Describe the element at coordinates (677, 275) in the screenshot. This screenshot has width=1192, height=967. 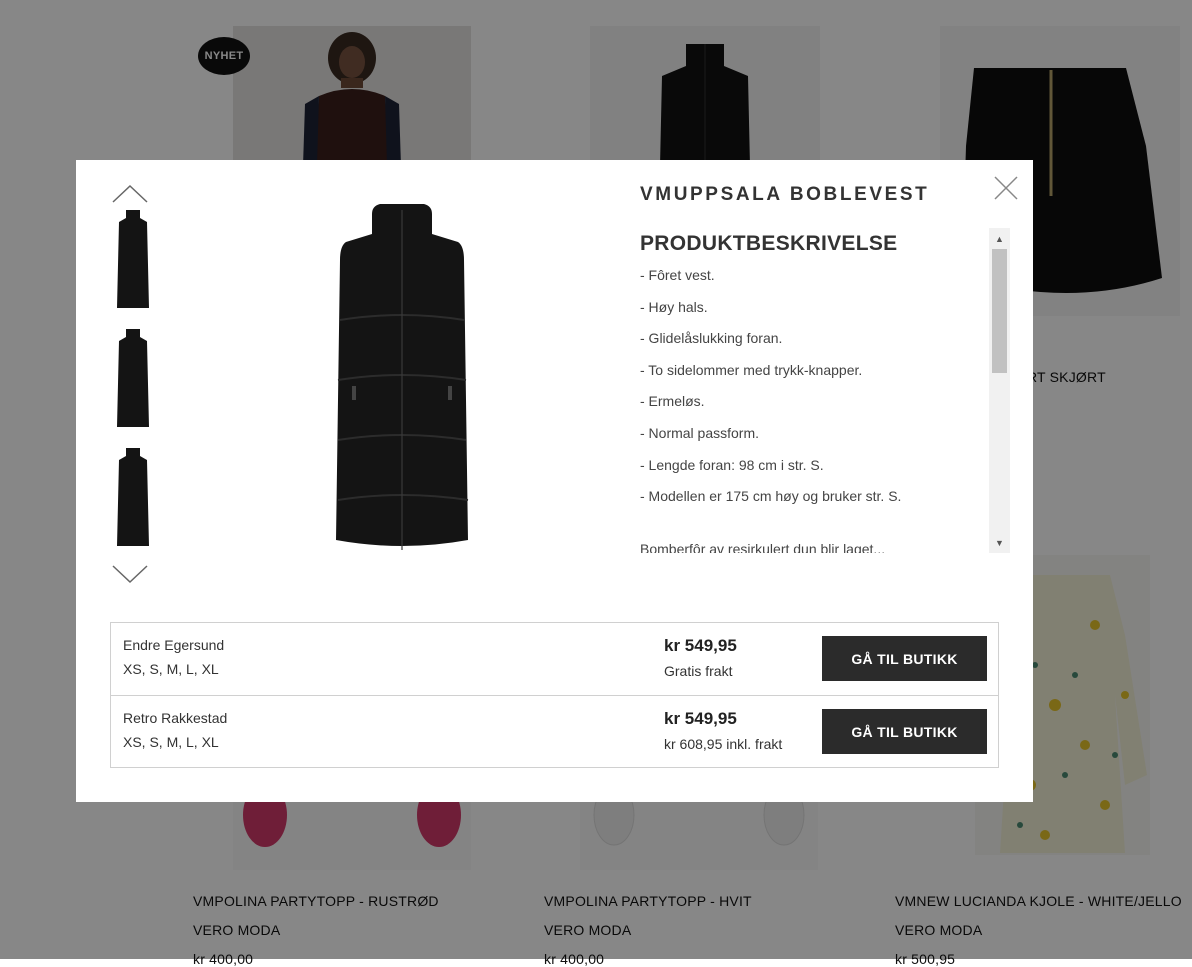
I see `description-line: - Fôret vest.` at that location.